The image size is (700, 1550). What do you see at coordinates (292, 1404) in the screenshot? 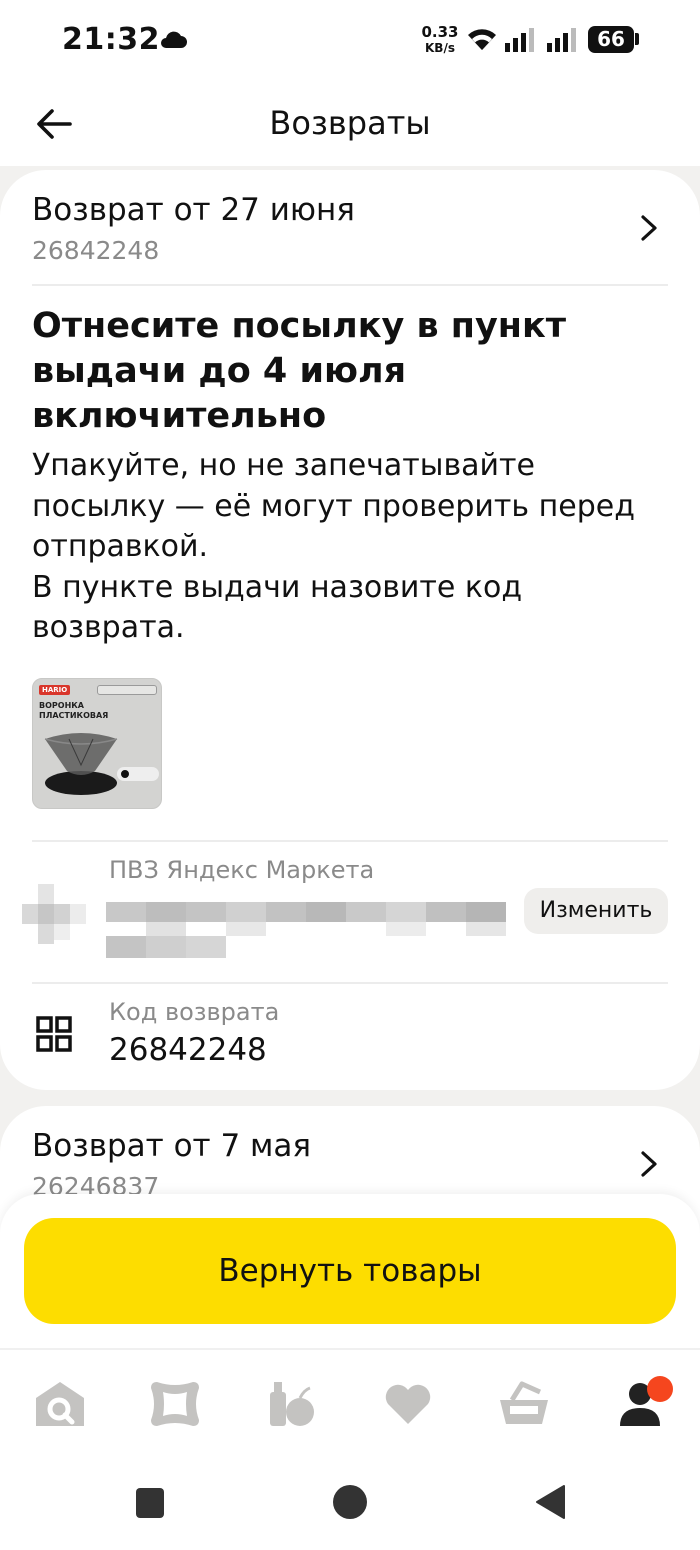
I see `groceries-icon` at bounding box center [292, 1404].